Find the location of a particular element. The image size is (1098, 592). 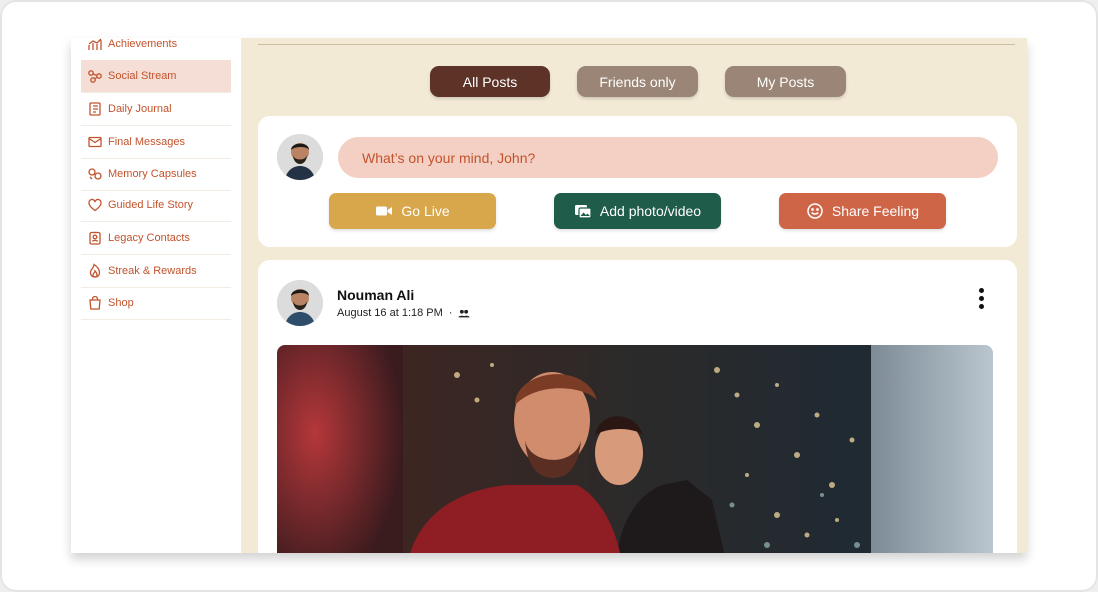

tab-my-posts: My Posts is located at coordinates (785, 81).